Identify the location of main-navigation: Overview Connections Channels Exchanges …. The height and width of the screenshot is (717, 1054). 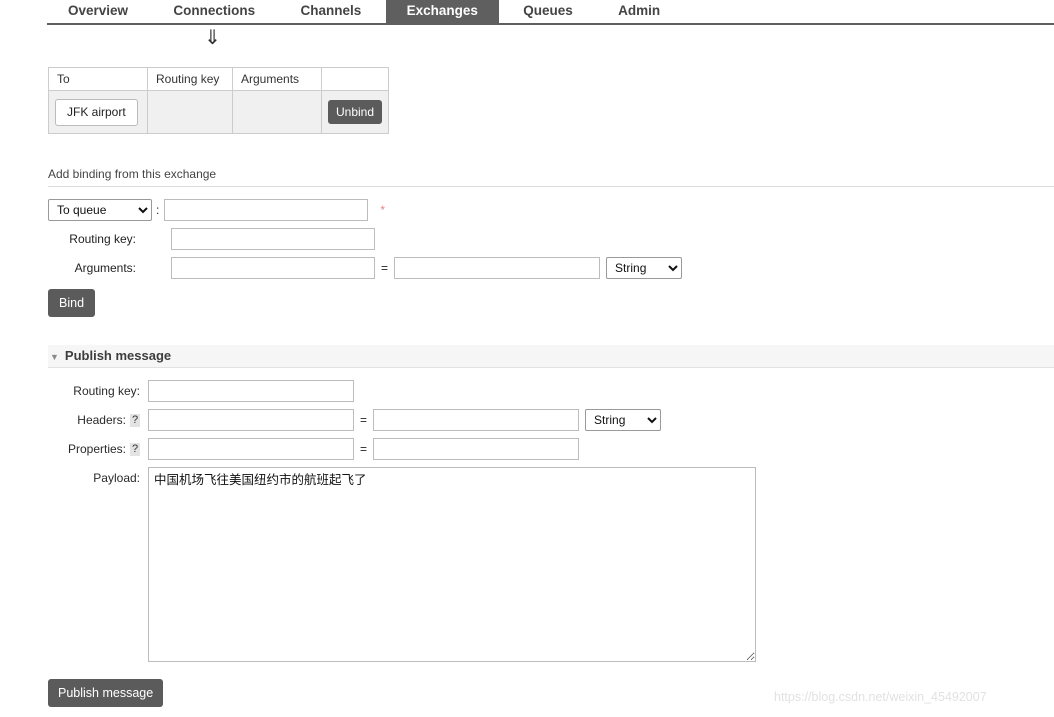
(527, 12).